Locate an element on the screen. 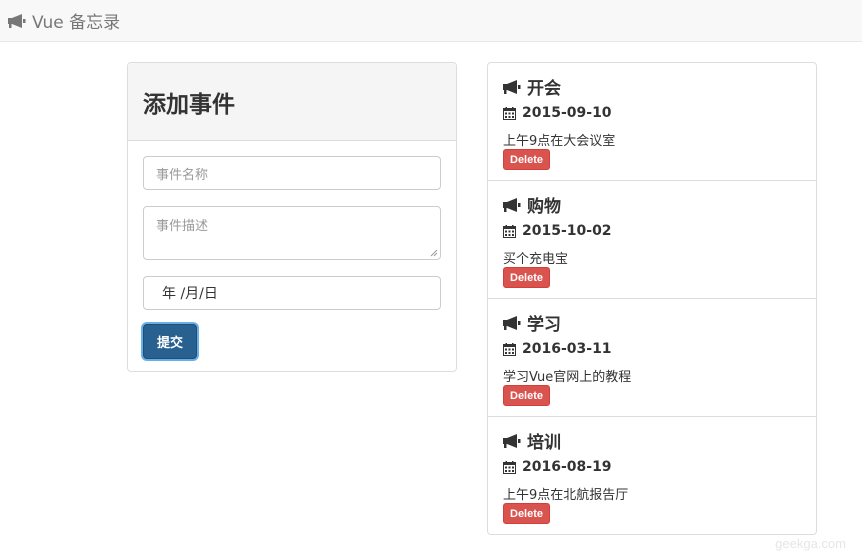 This screenshot has width=862, height=553. event-date: 2015-09-10 is located at coordinates (557, 113).